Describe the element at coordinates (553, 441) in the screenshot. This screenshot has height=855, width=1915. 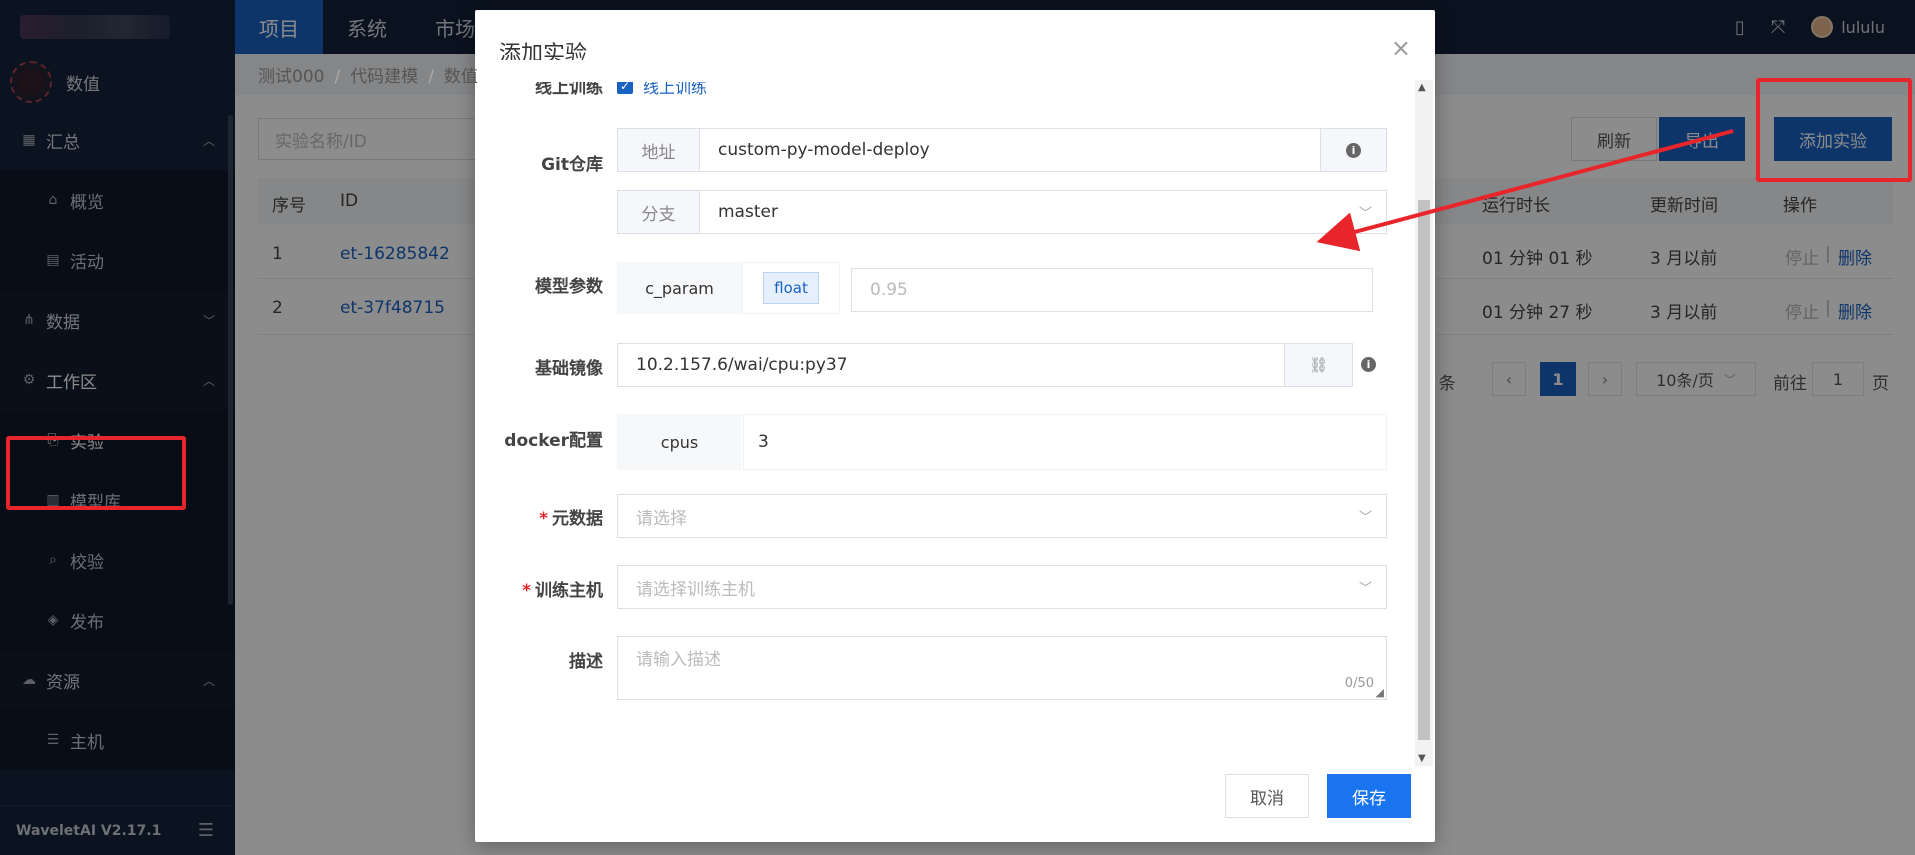
I see `docker-config-label: docker配置` at that location.